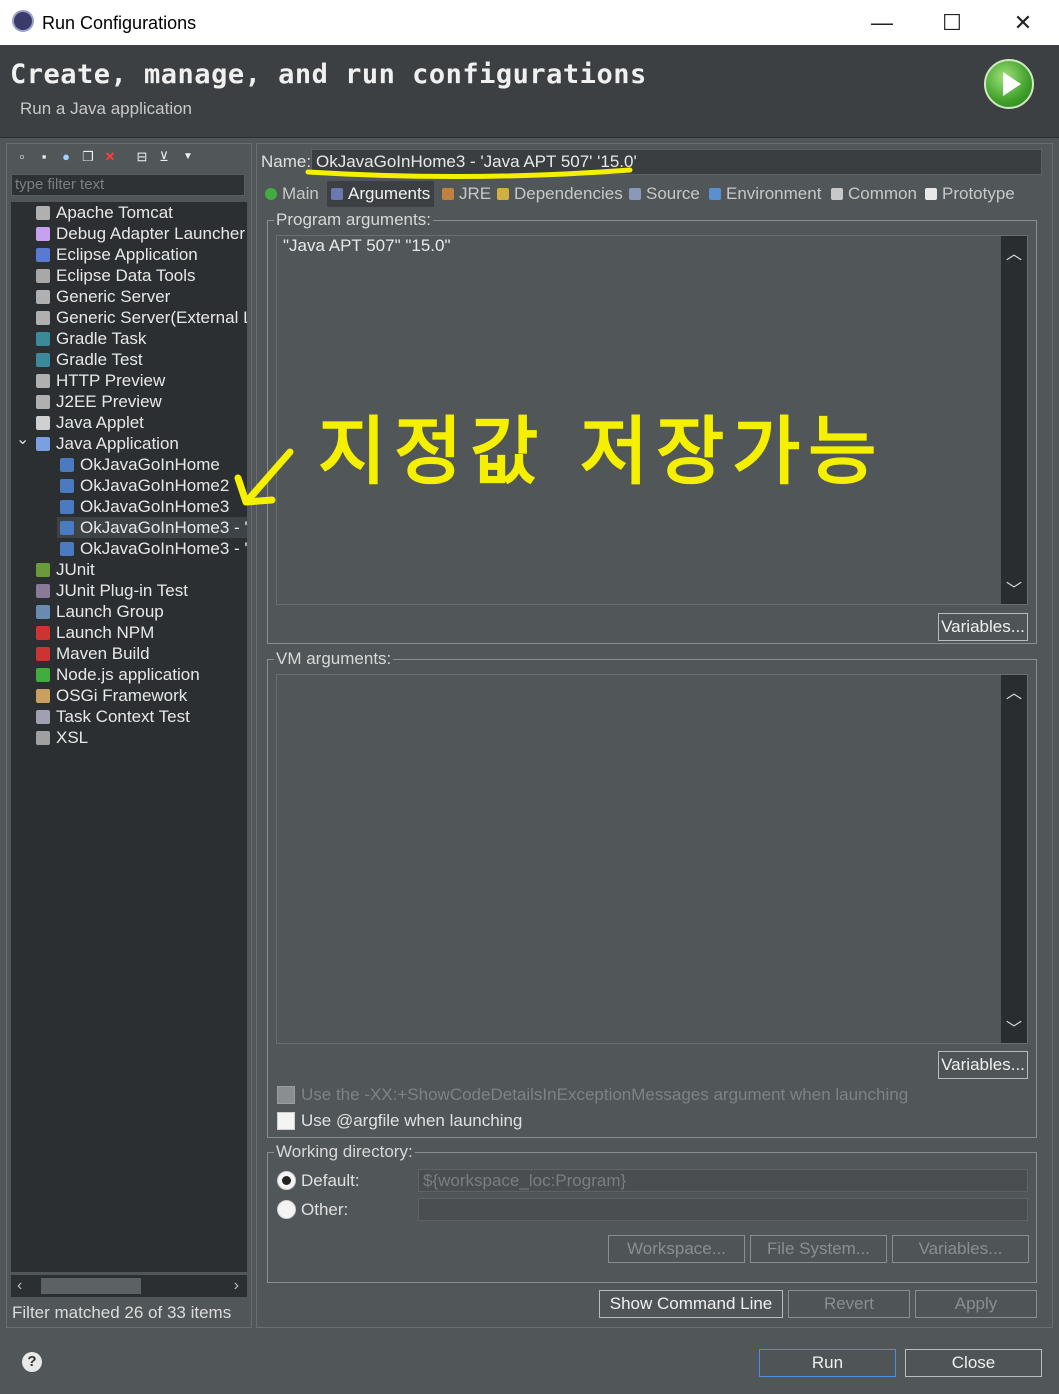  I want to click on tree-item: Eclipse Application, so click(117, 254).